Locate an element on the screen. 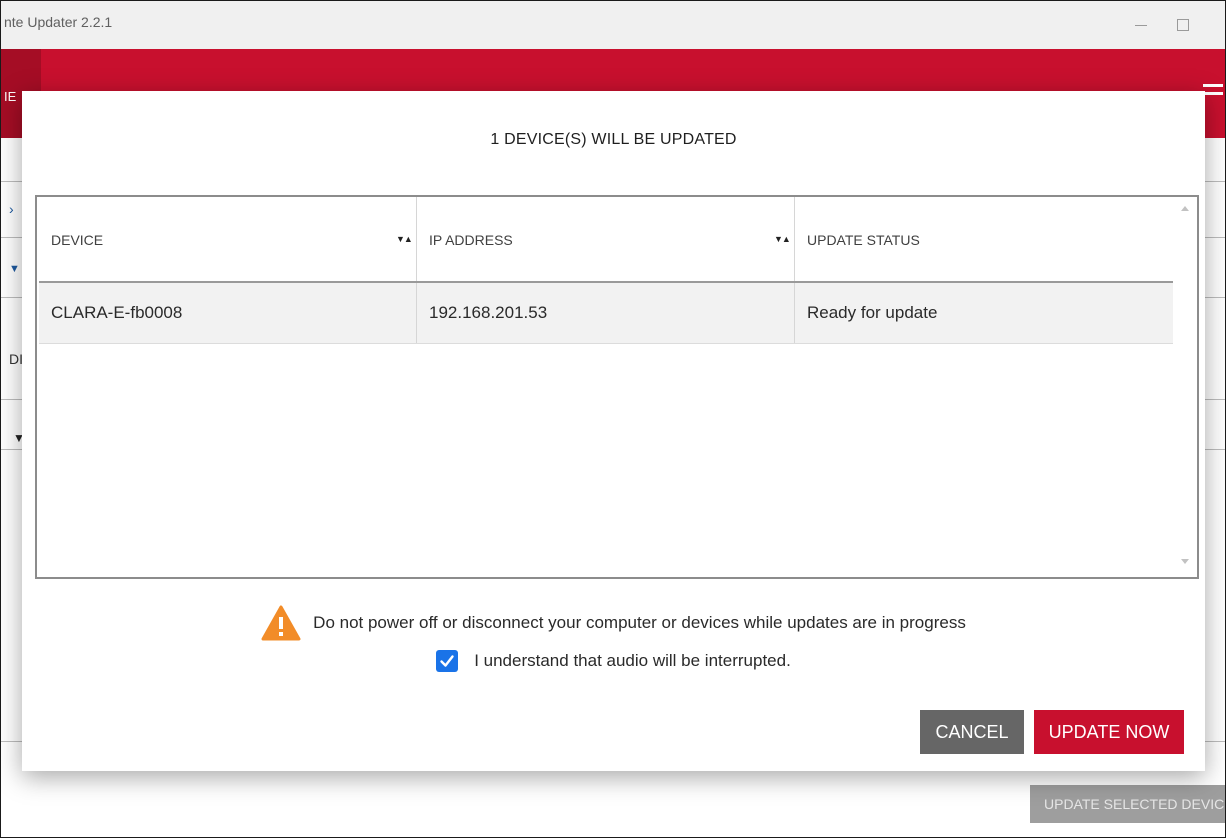  vertical-scrollbar is located at coordinates (1186, 385).